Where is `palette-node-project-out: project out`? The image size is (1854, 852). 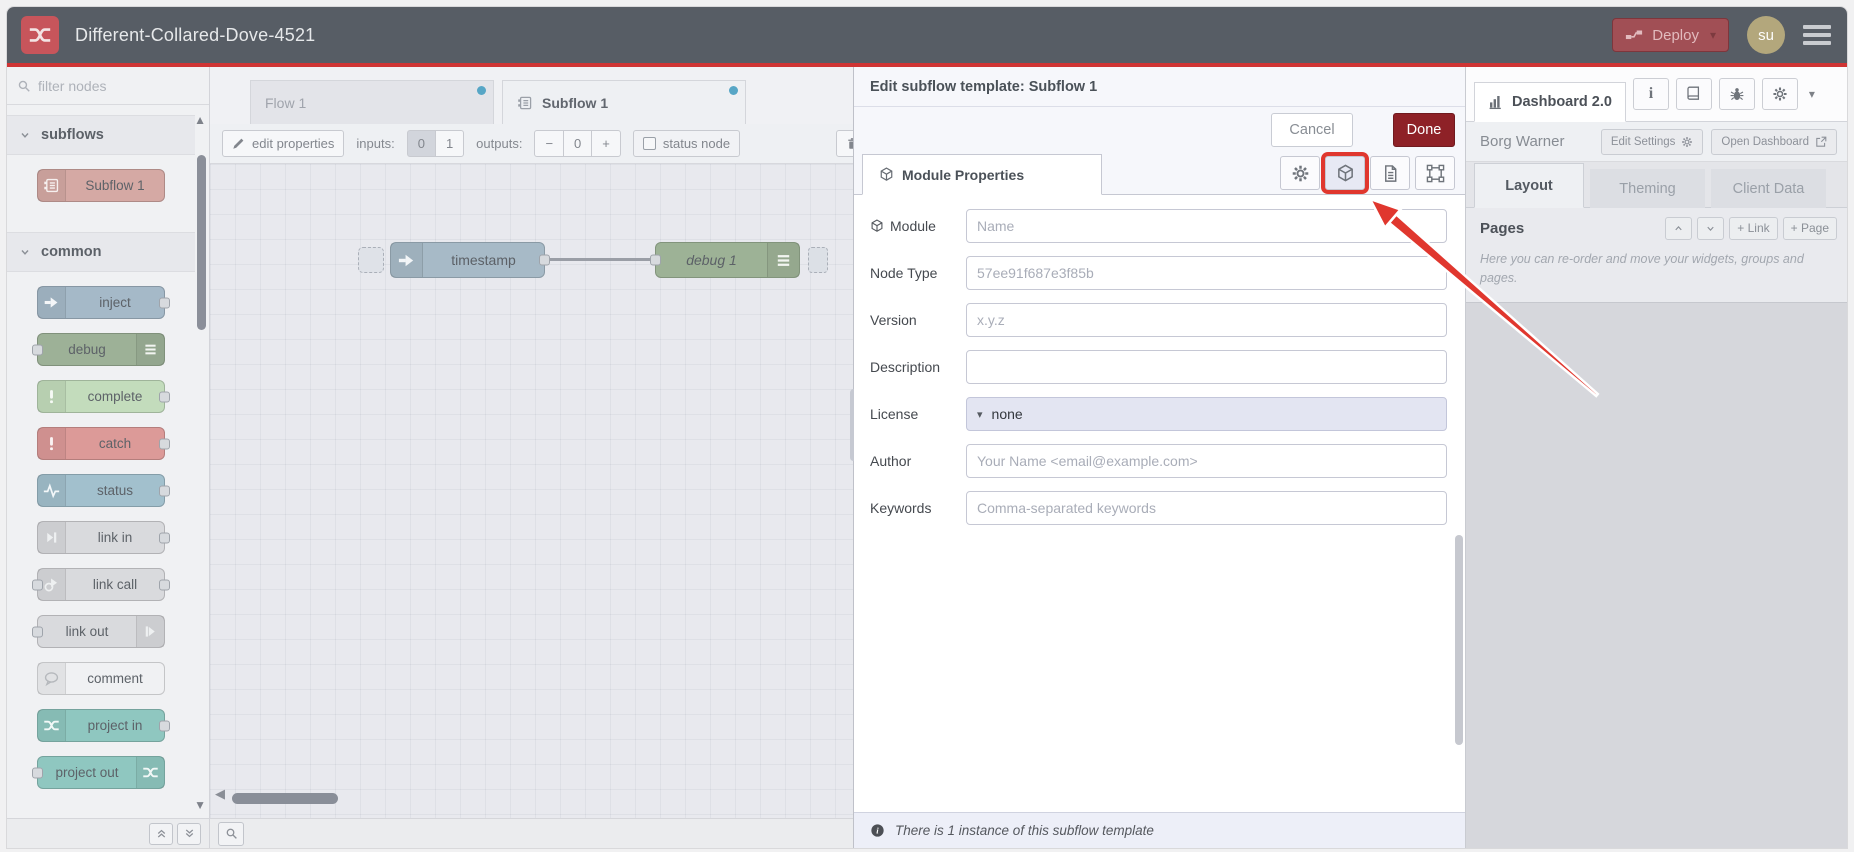 palette-node-project-out: project out is located at coordinates (98, 772).